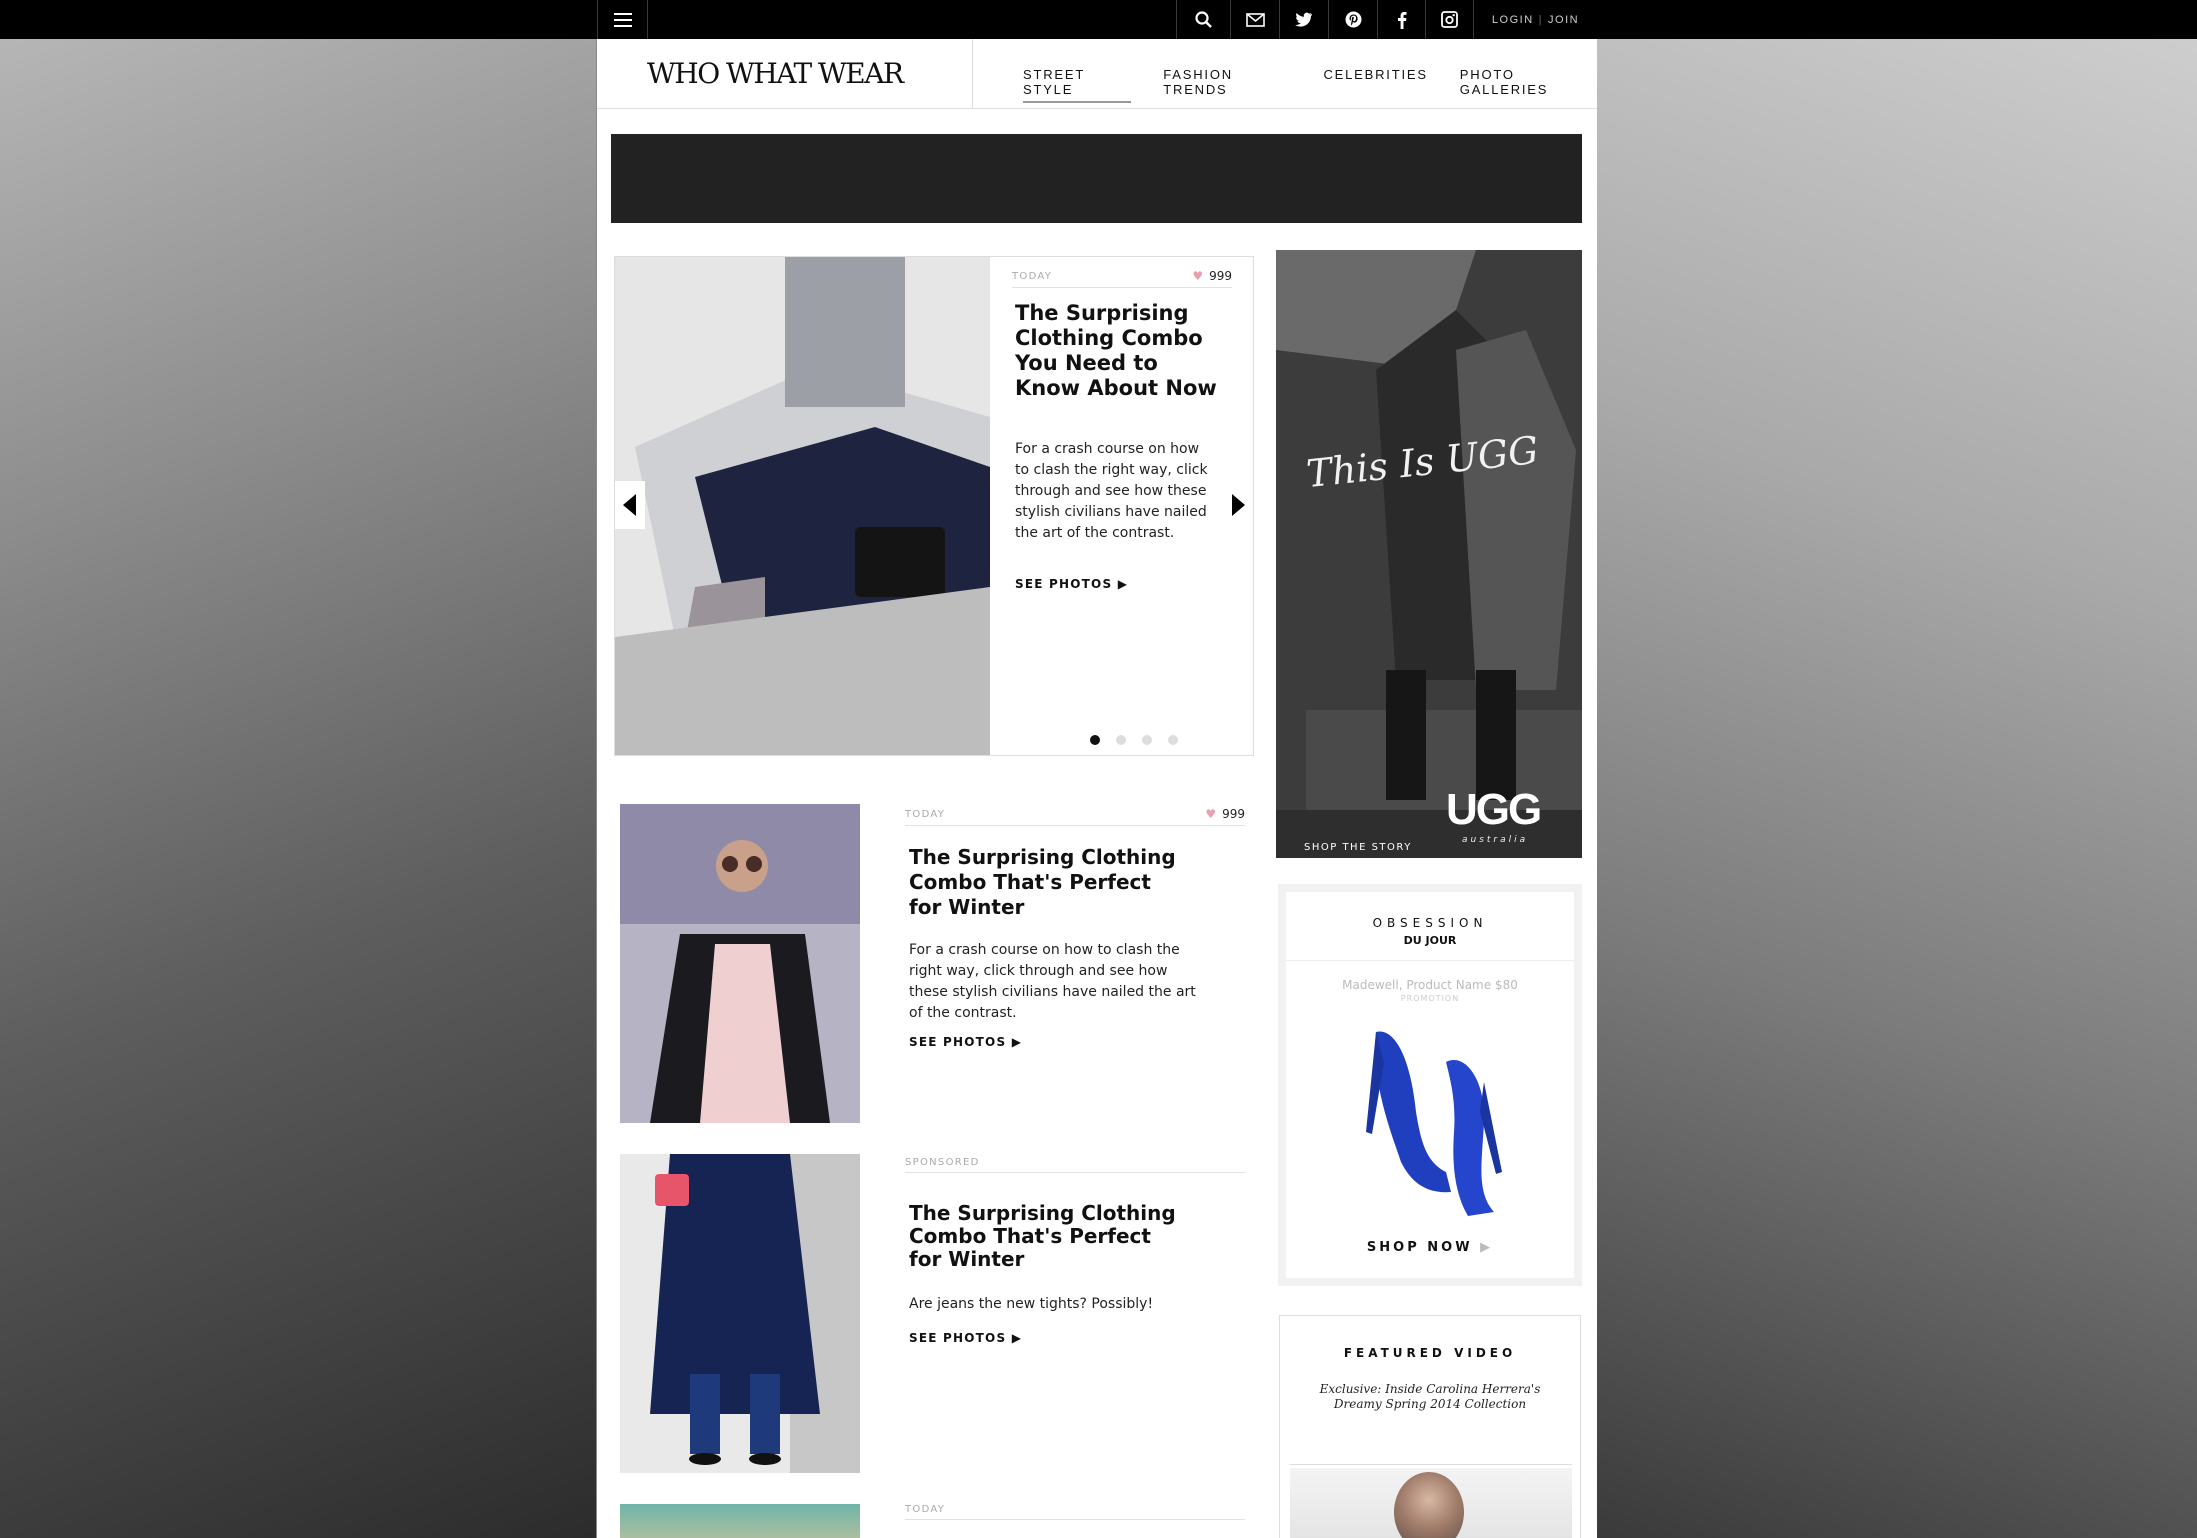  What do you see at coordinates (1375, 85) in the screenshot?
I see `nav-celebrities: CELEBRITIES` at bounding box center [1375, 85].